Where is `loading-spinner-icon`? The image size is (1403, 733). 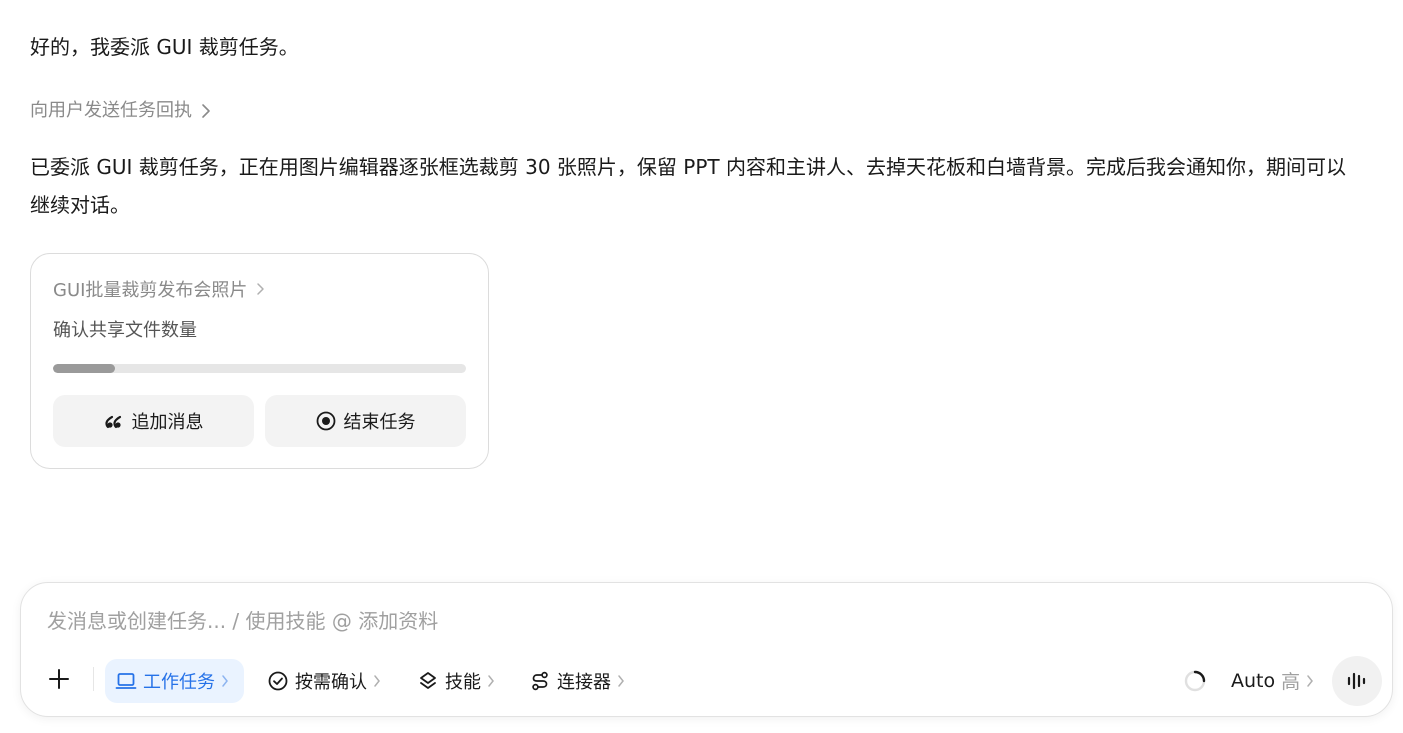
loading-spinner-icon is located at coordinates (1195, 681).